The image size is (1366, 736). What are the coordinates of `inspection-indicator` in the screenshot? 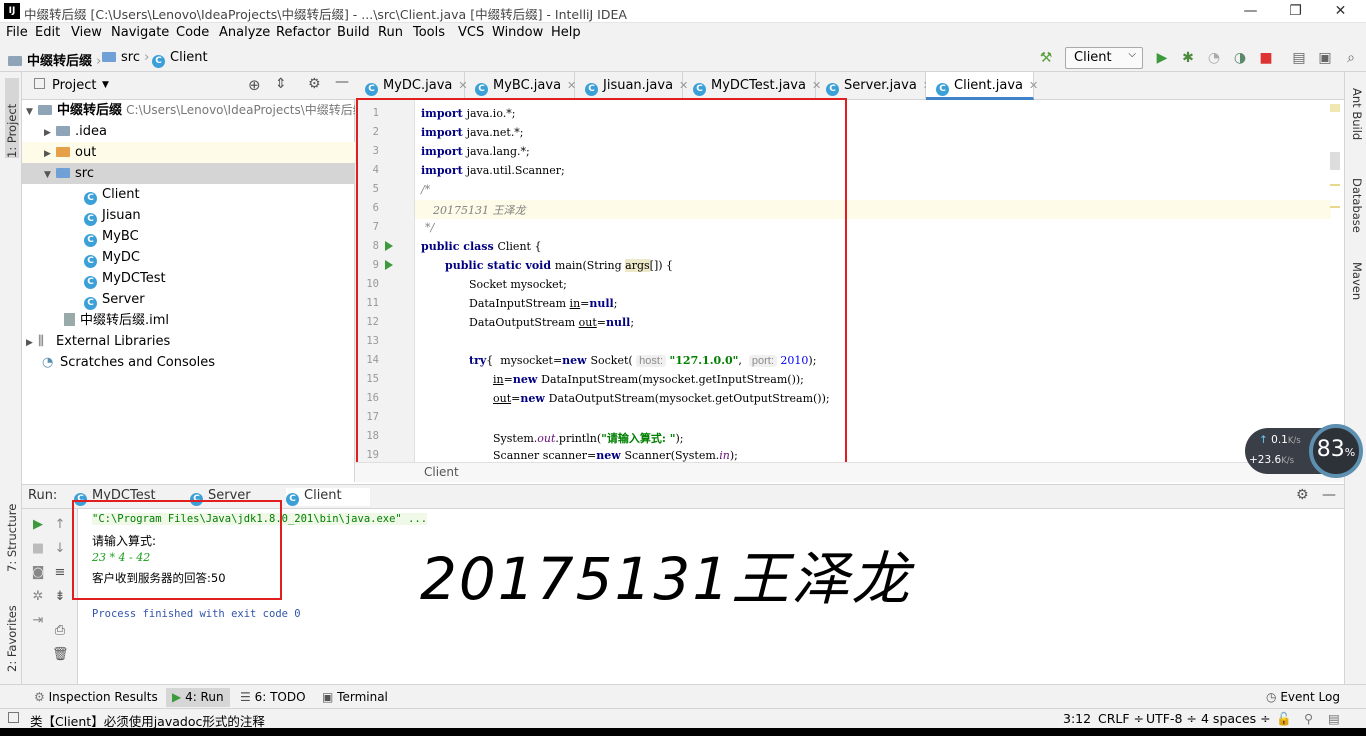 It's located at (1335, 108).